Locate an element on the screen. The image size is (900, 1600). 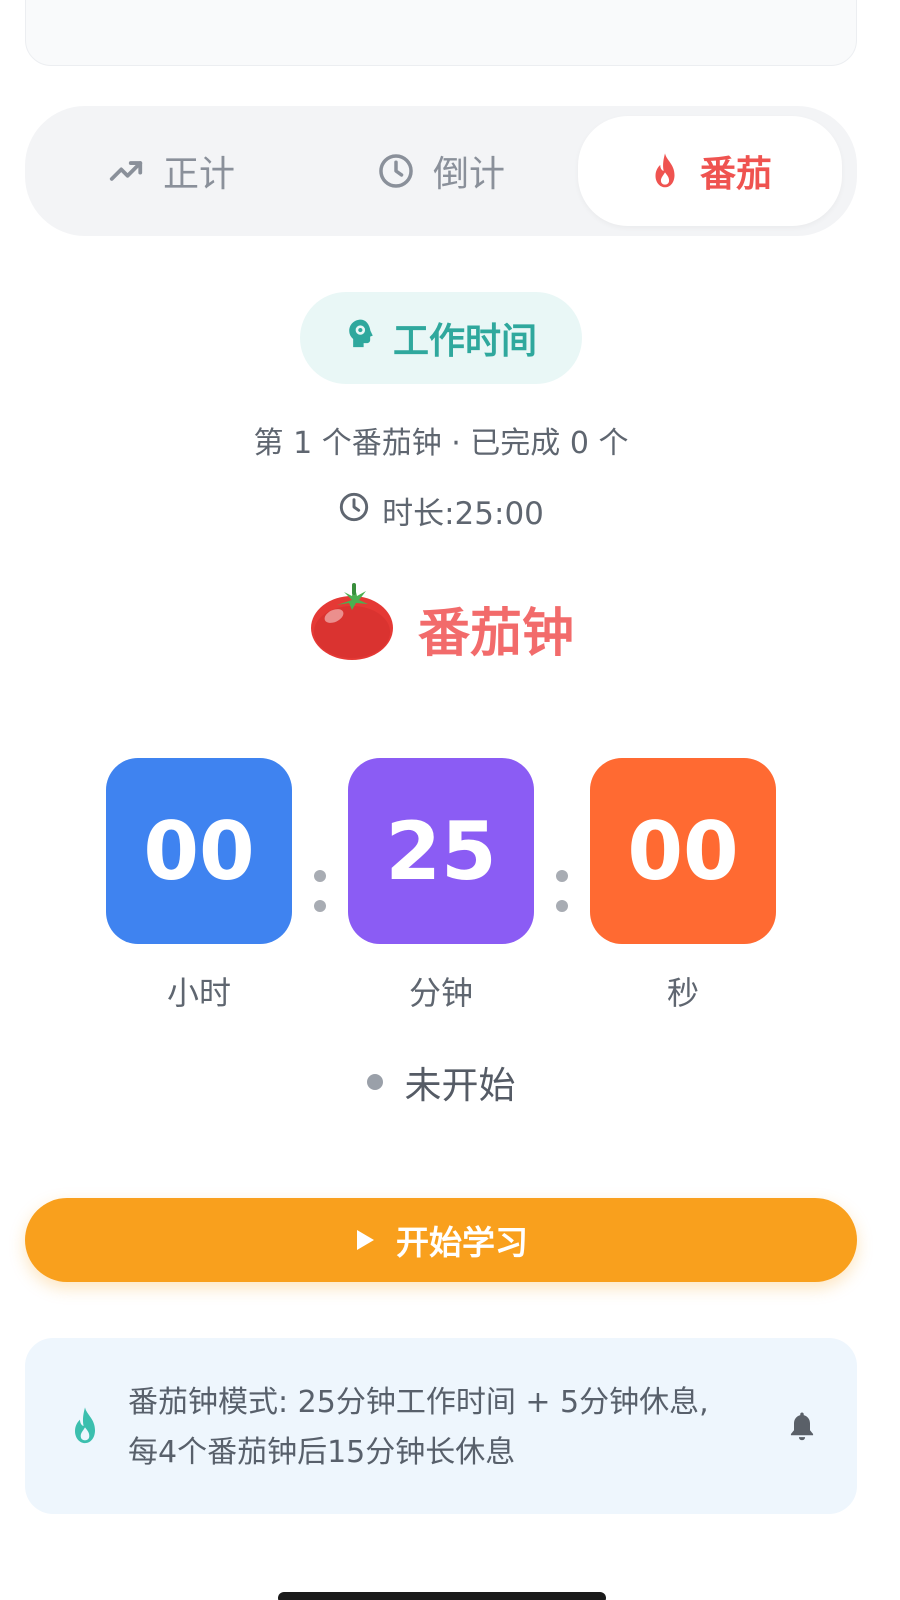
start-button-label: 开始学习 is located at coordinates (462, 1242).